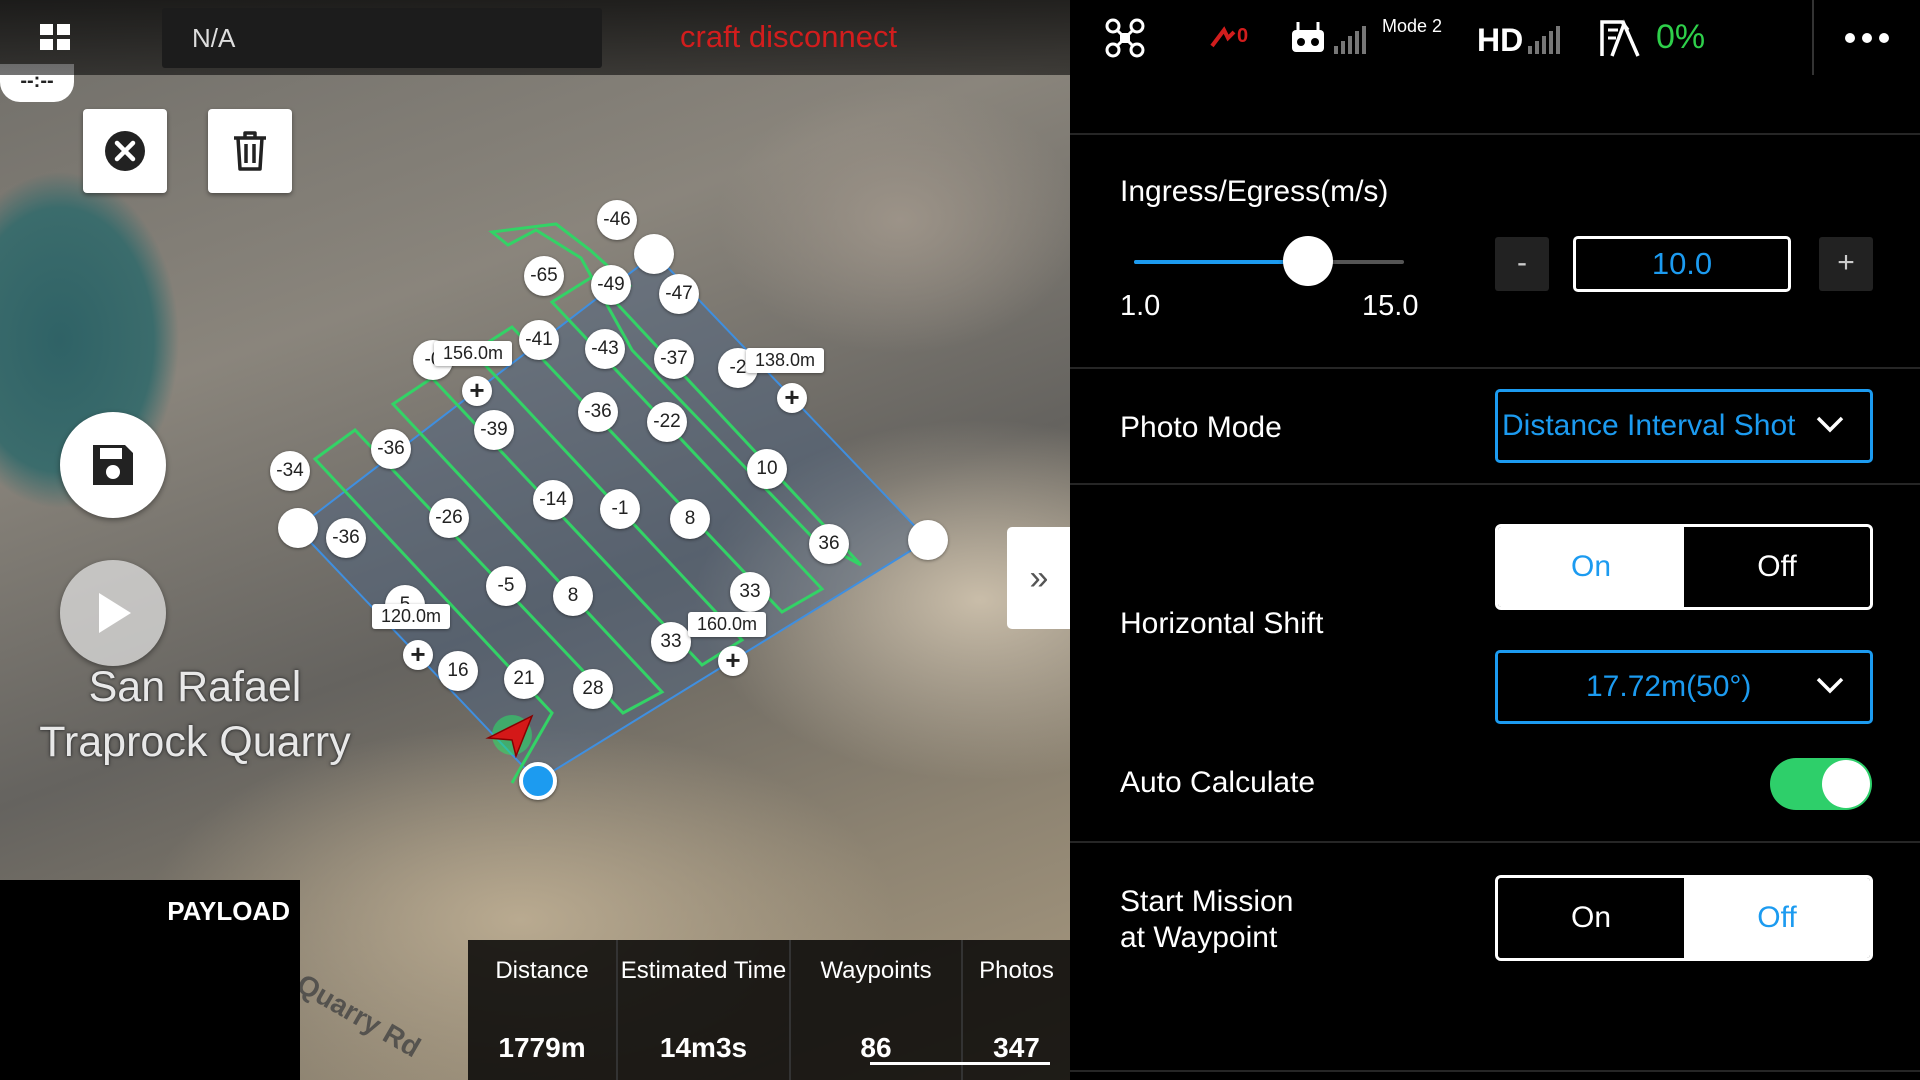 This screenshot has width=1920, height=1080. I want to click on waypoint-marker: -47, so click(679, 294).